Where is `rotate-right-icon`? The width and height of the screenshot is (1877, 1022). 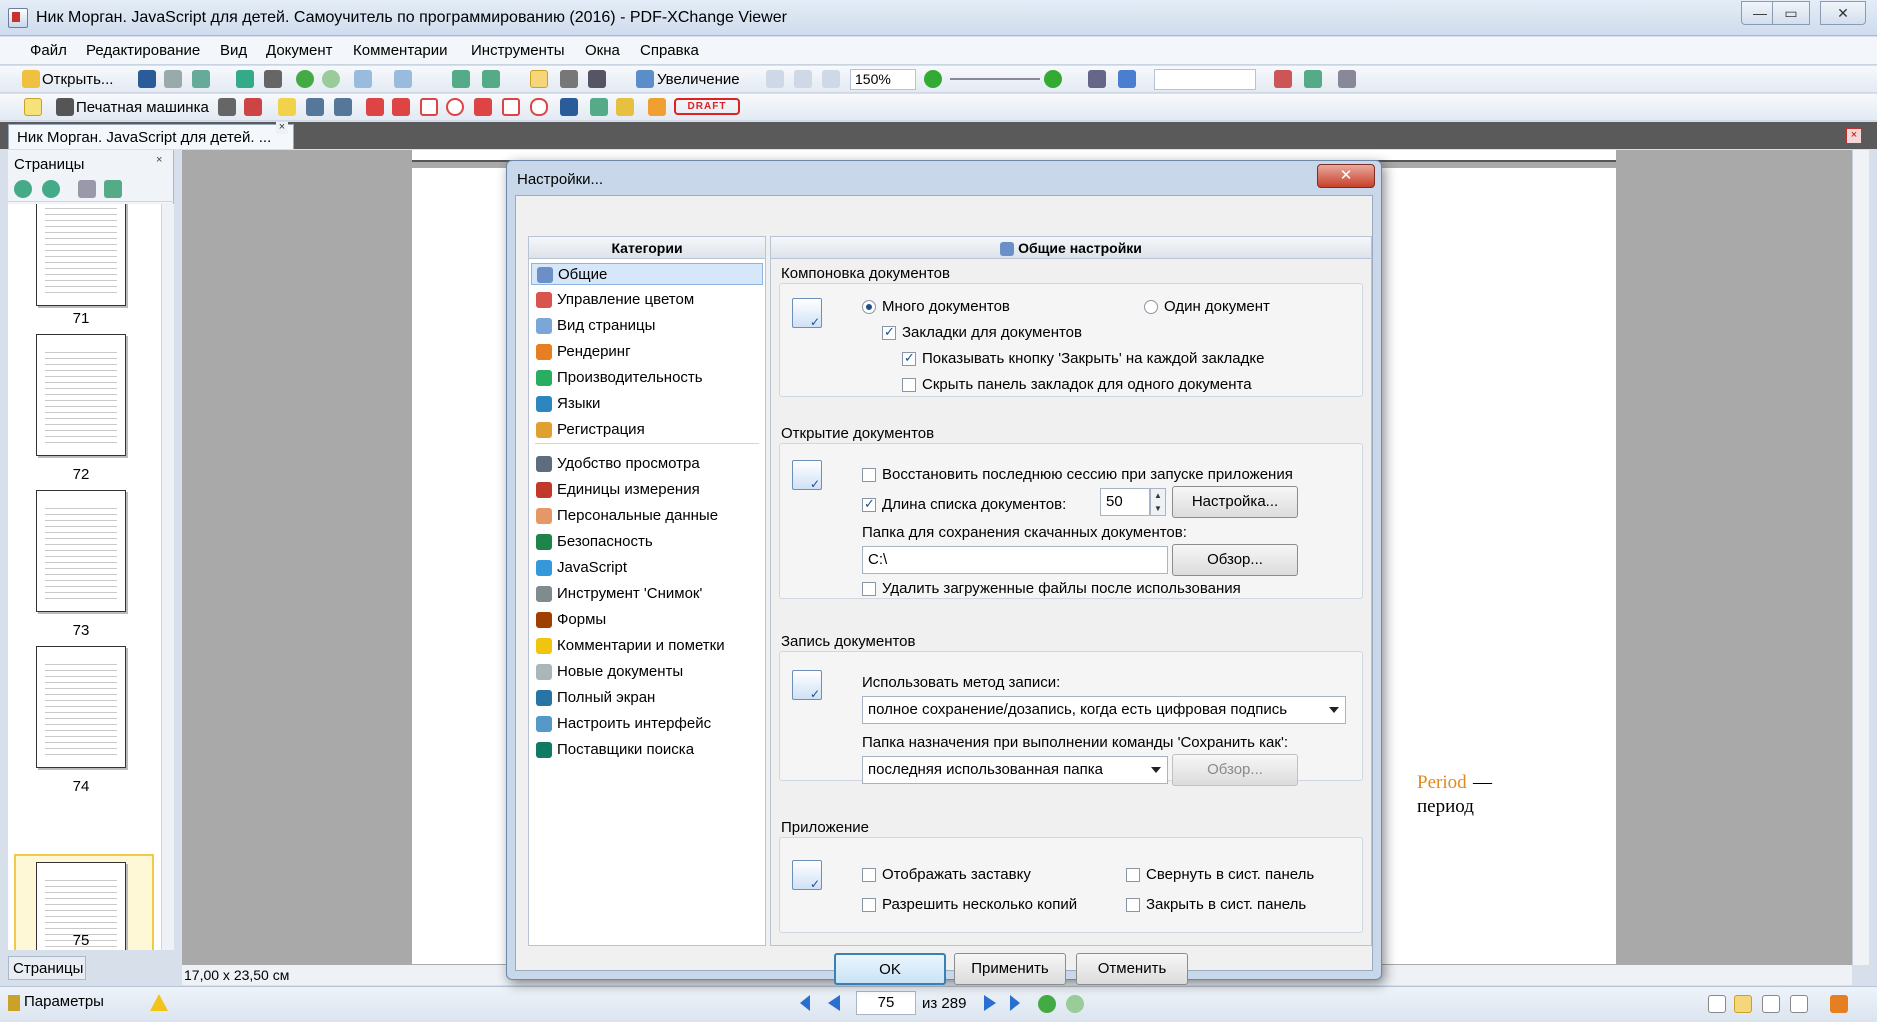 rotate-right-icon is located at coordinates (491, 79).